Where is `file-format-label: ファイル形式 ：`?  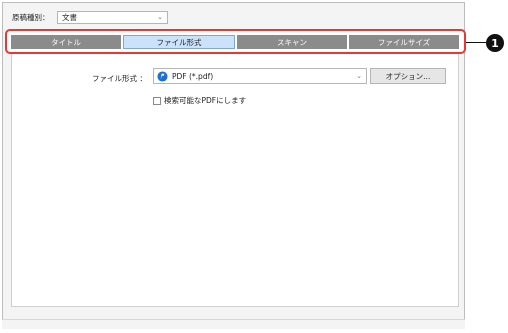 file-format-label: ファイル形式 ： is located at coordinates (119, 78).